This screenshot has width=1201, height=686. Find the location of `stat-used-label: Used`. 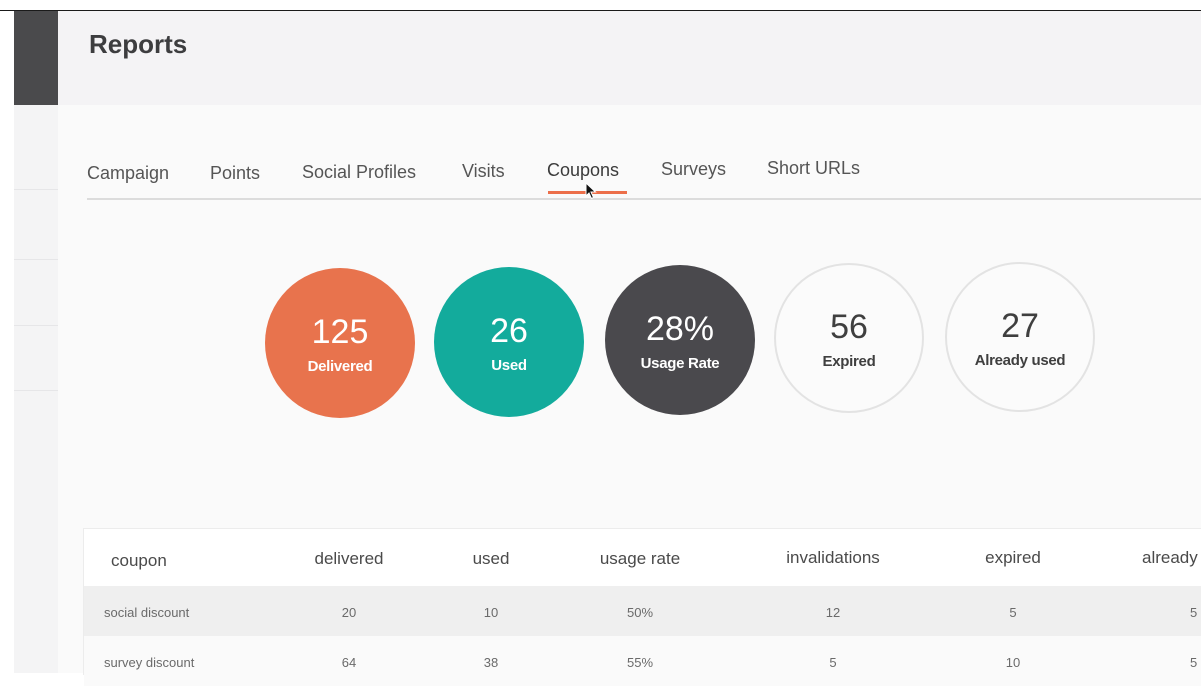

stat-used-label: Used is located at coordinates (509, 365).